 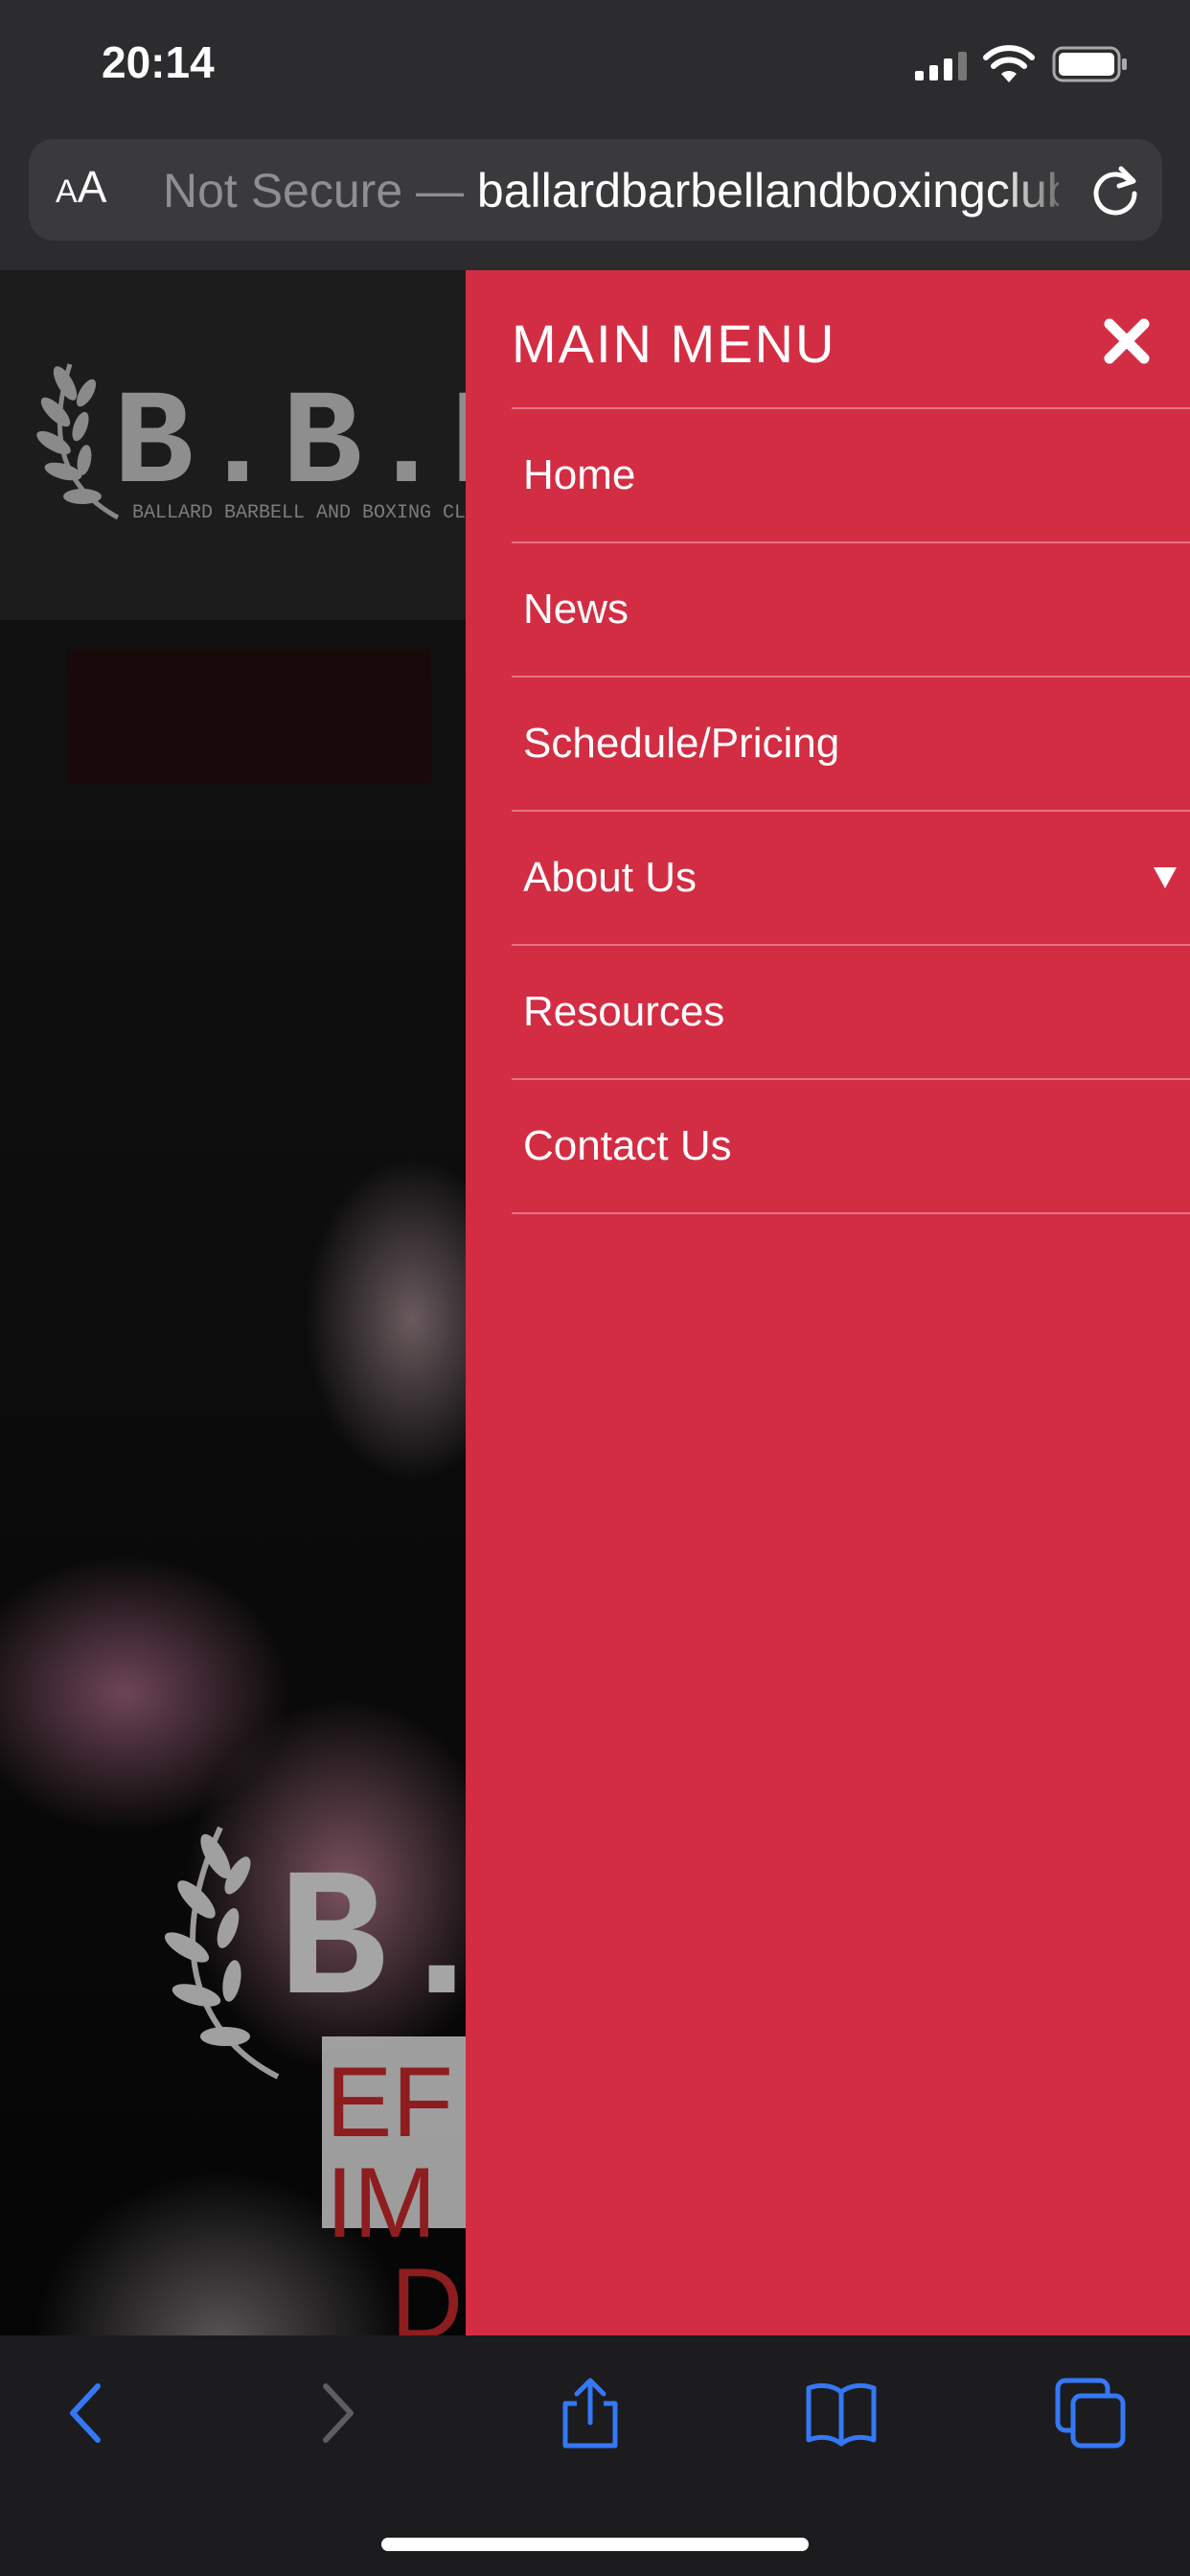 I want to click on menu-item-home: Home, so click(x=851, y=475).